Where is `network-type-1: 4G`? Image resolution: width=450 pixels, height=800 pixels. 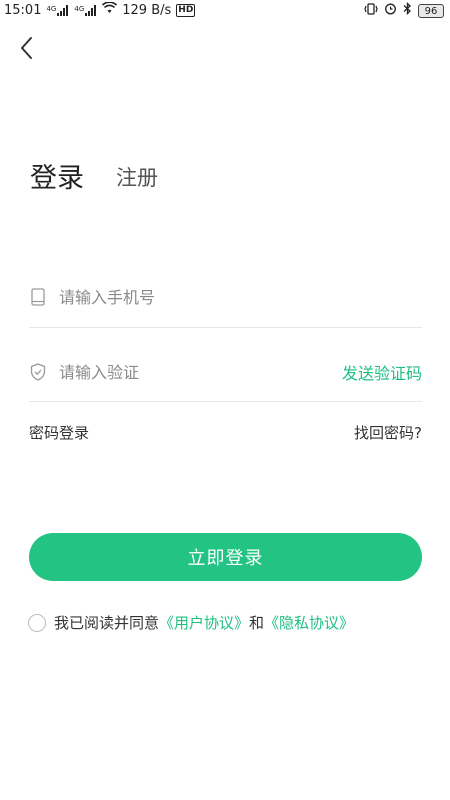 network-type-1: 4G is located at coordinates (51, 8).